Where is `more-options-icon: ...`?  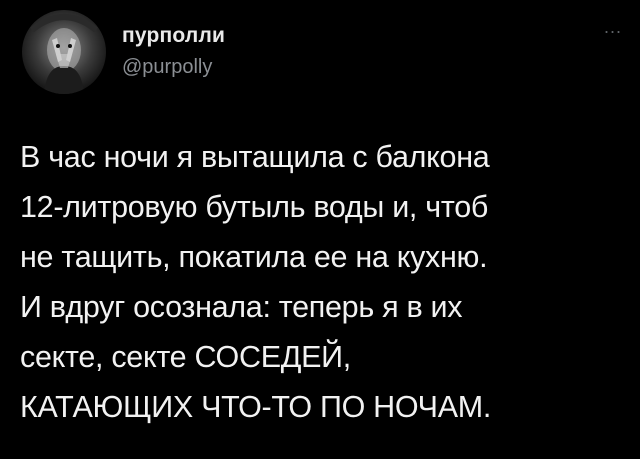
more-options-icon: ... is located at coordinates (613, 27).